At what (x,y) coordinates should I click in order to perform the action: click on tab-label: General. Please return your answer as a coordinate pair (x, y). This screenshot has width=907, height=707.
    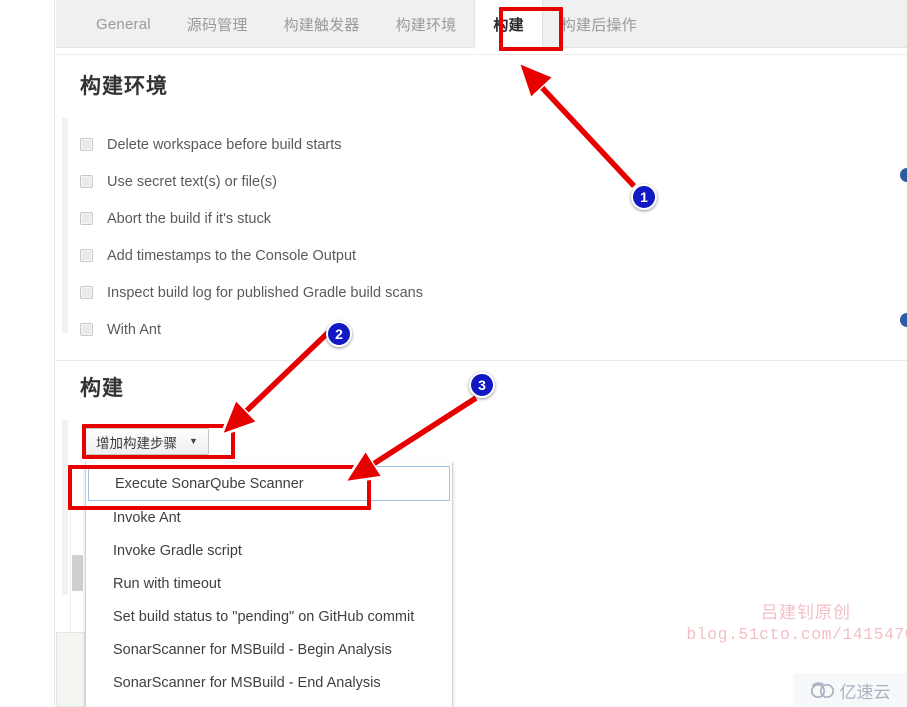
    Looking at the image, I should click on (123, 24).